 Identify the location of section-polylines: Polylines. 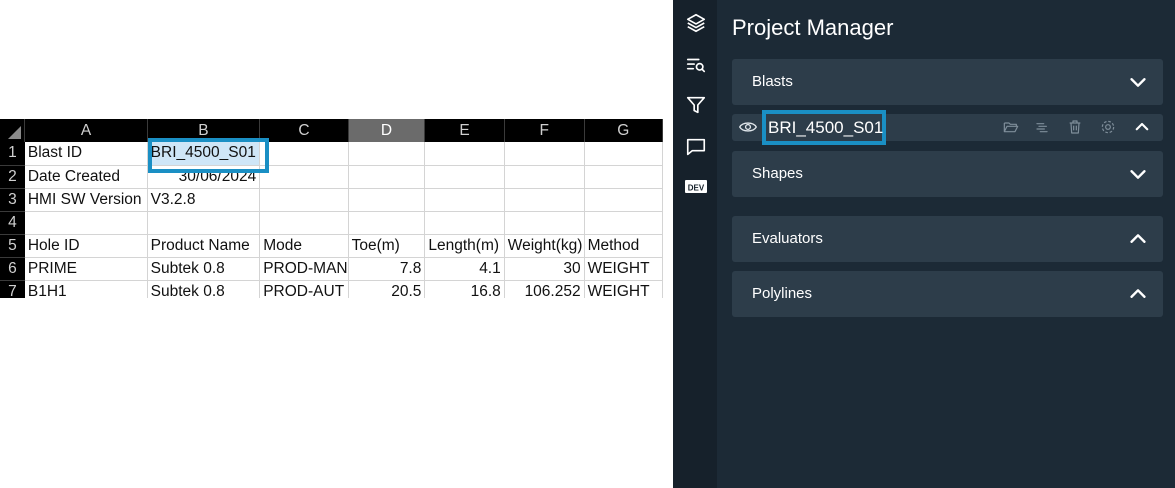
(947, 294).